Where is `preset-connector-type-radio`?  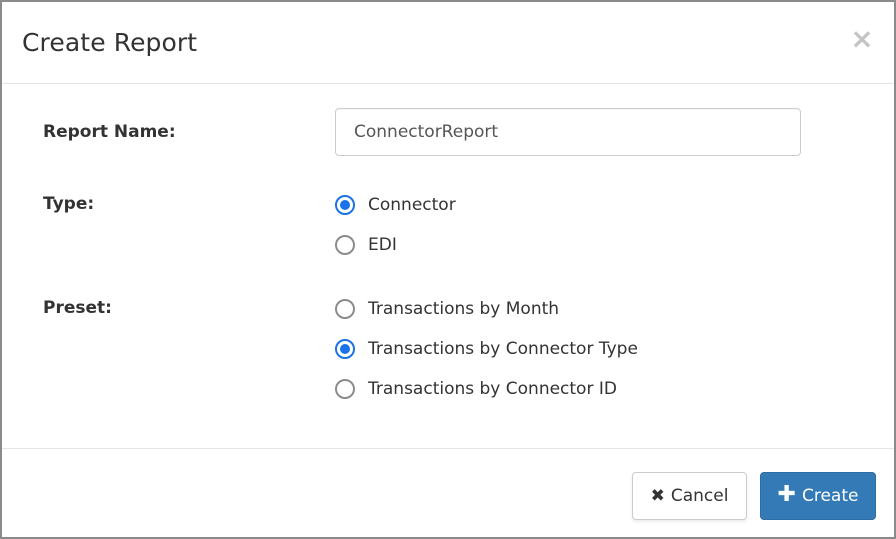
preset-connector-type-radio is located at coordinates (345, 349).